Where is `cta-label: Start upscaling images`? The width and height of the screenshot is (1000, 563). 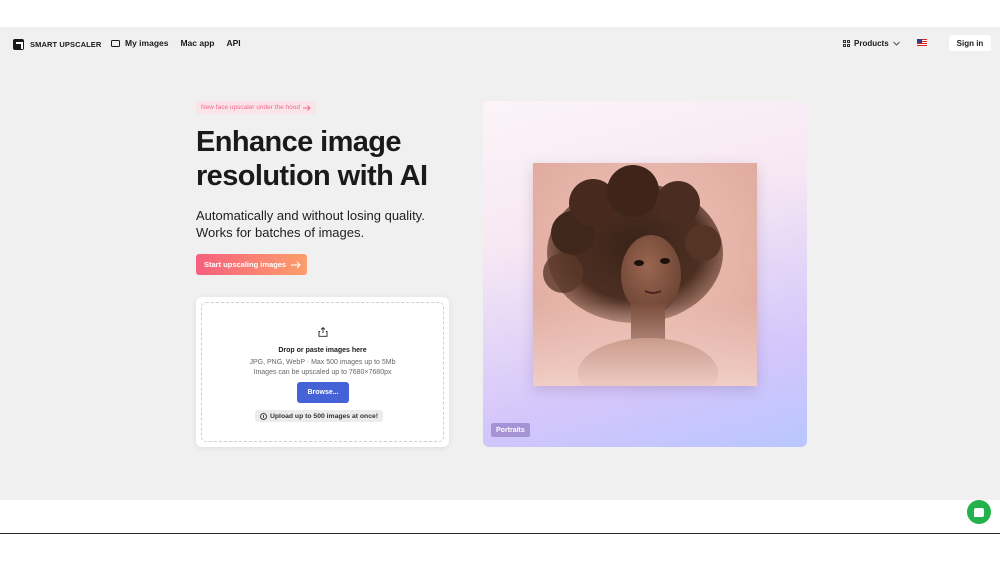 cta-label: Start upscaling images is located at coordinates (245, 264).